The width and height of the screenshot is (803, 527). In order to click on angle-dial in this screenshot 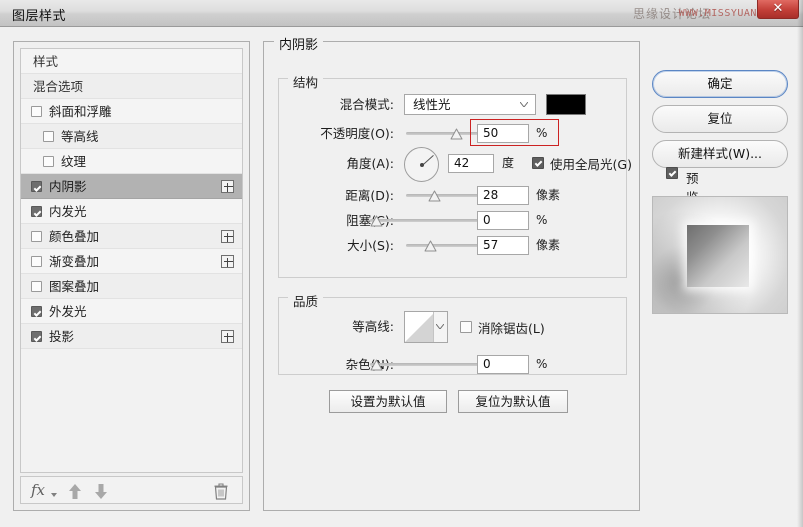, I will do `click(421, 164)`.